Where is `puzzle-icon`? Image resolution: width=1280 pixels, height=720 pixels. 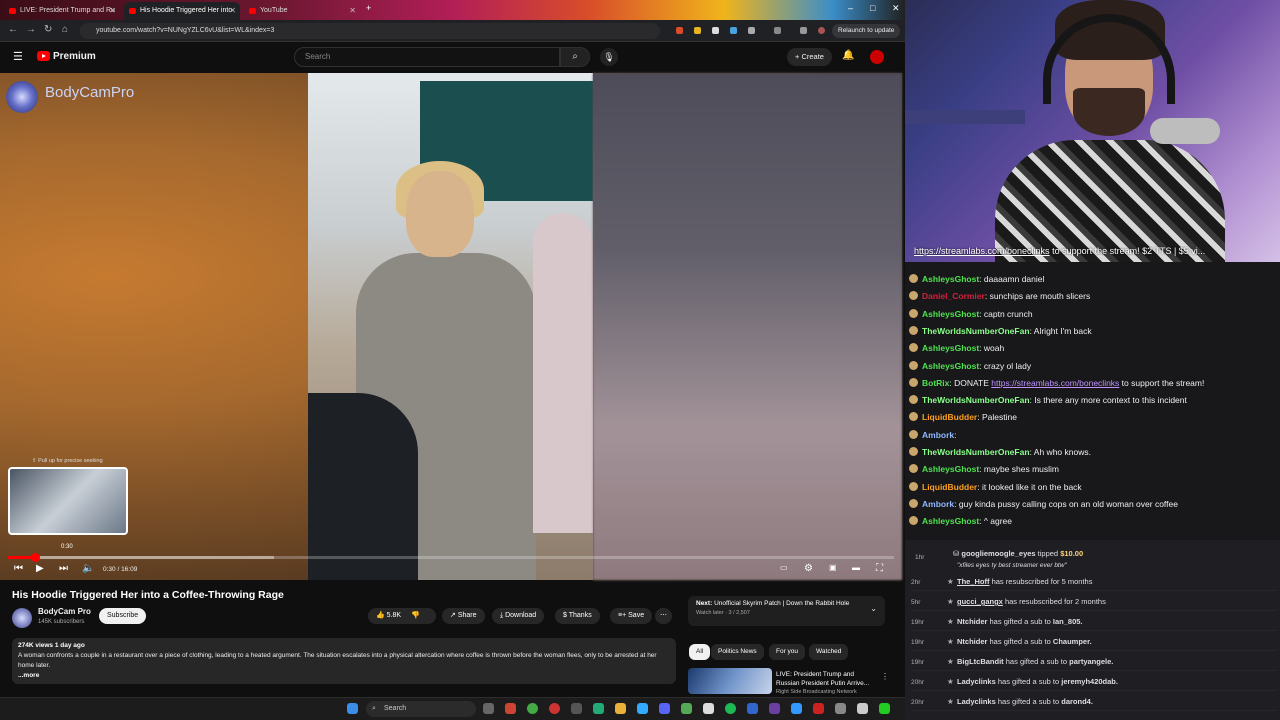 puzzle-icon is located at coordinates (751, 30).